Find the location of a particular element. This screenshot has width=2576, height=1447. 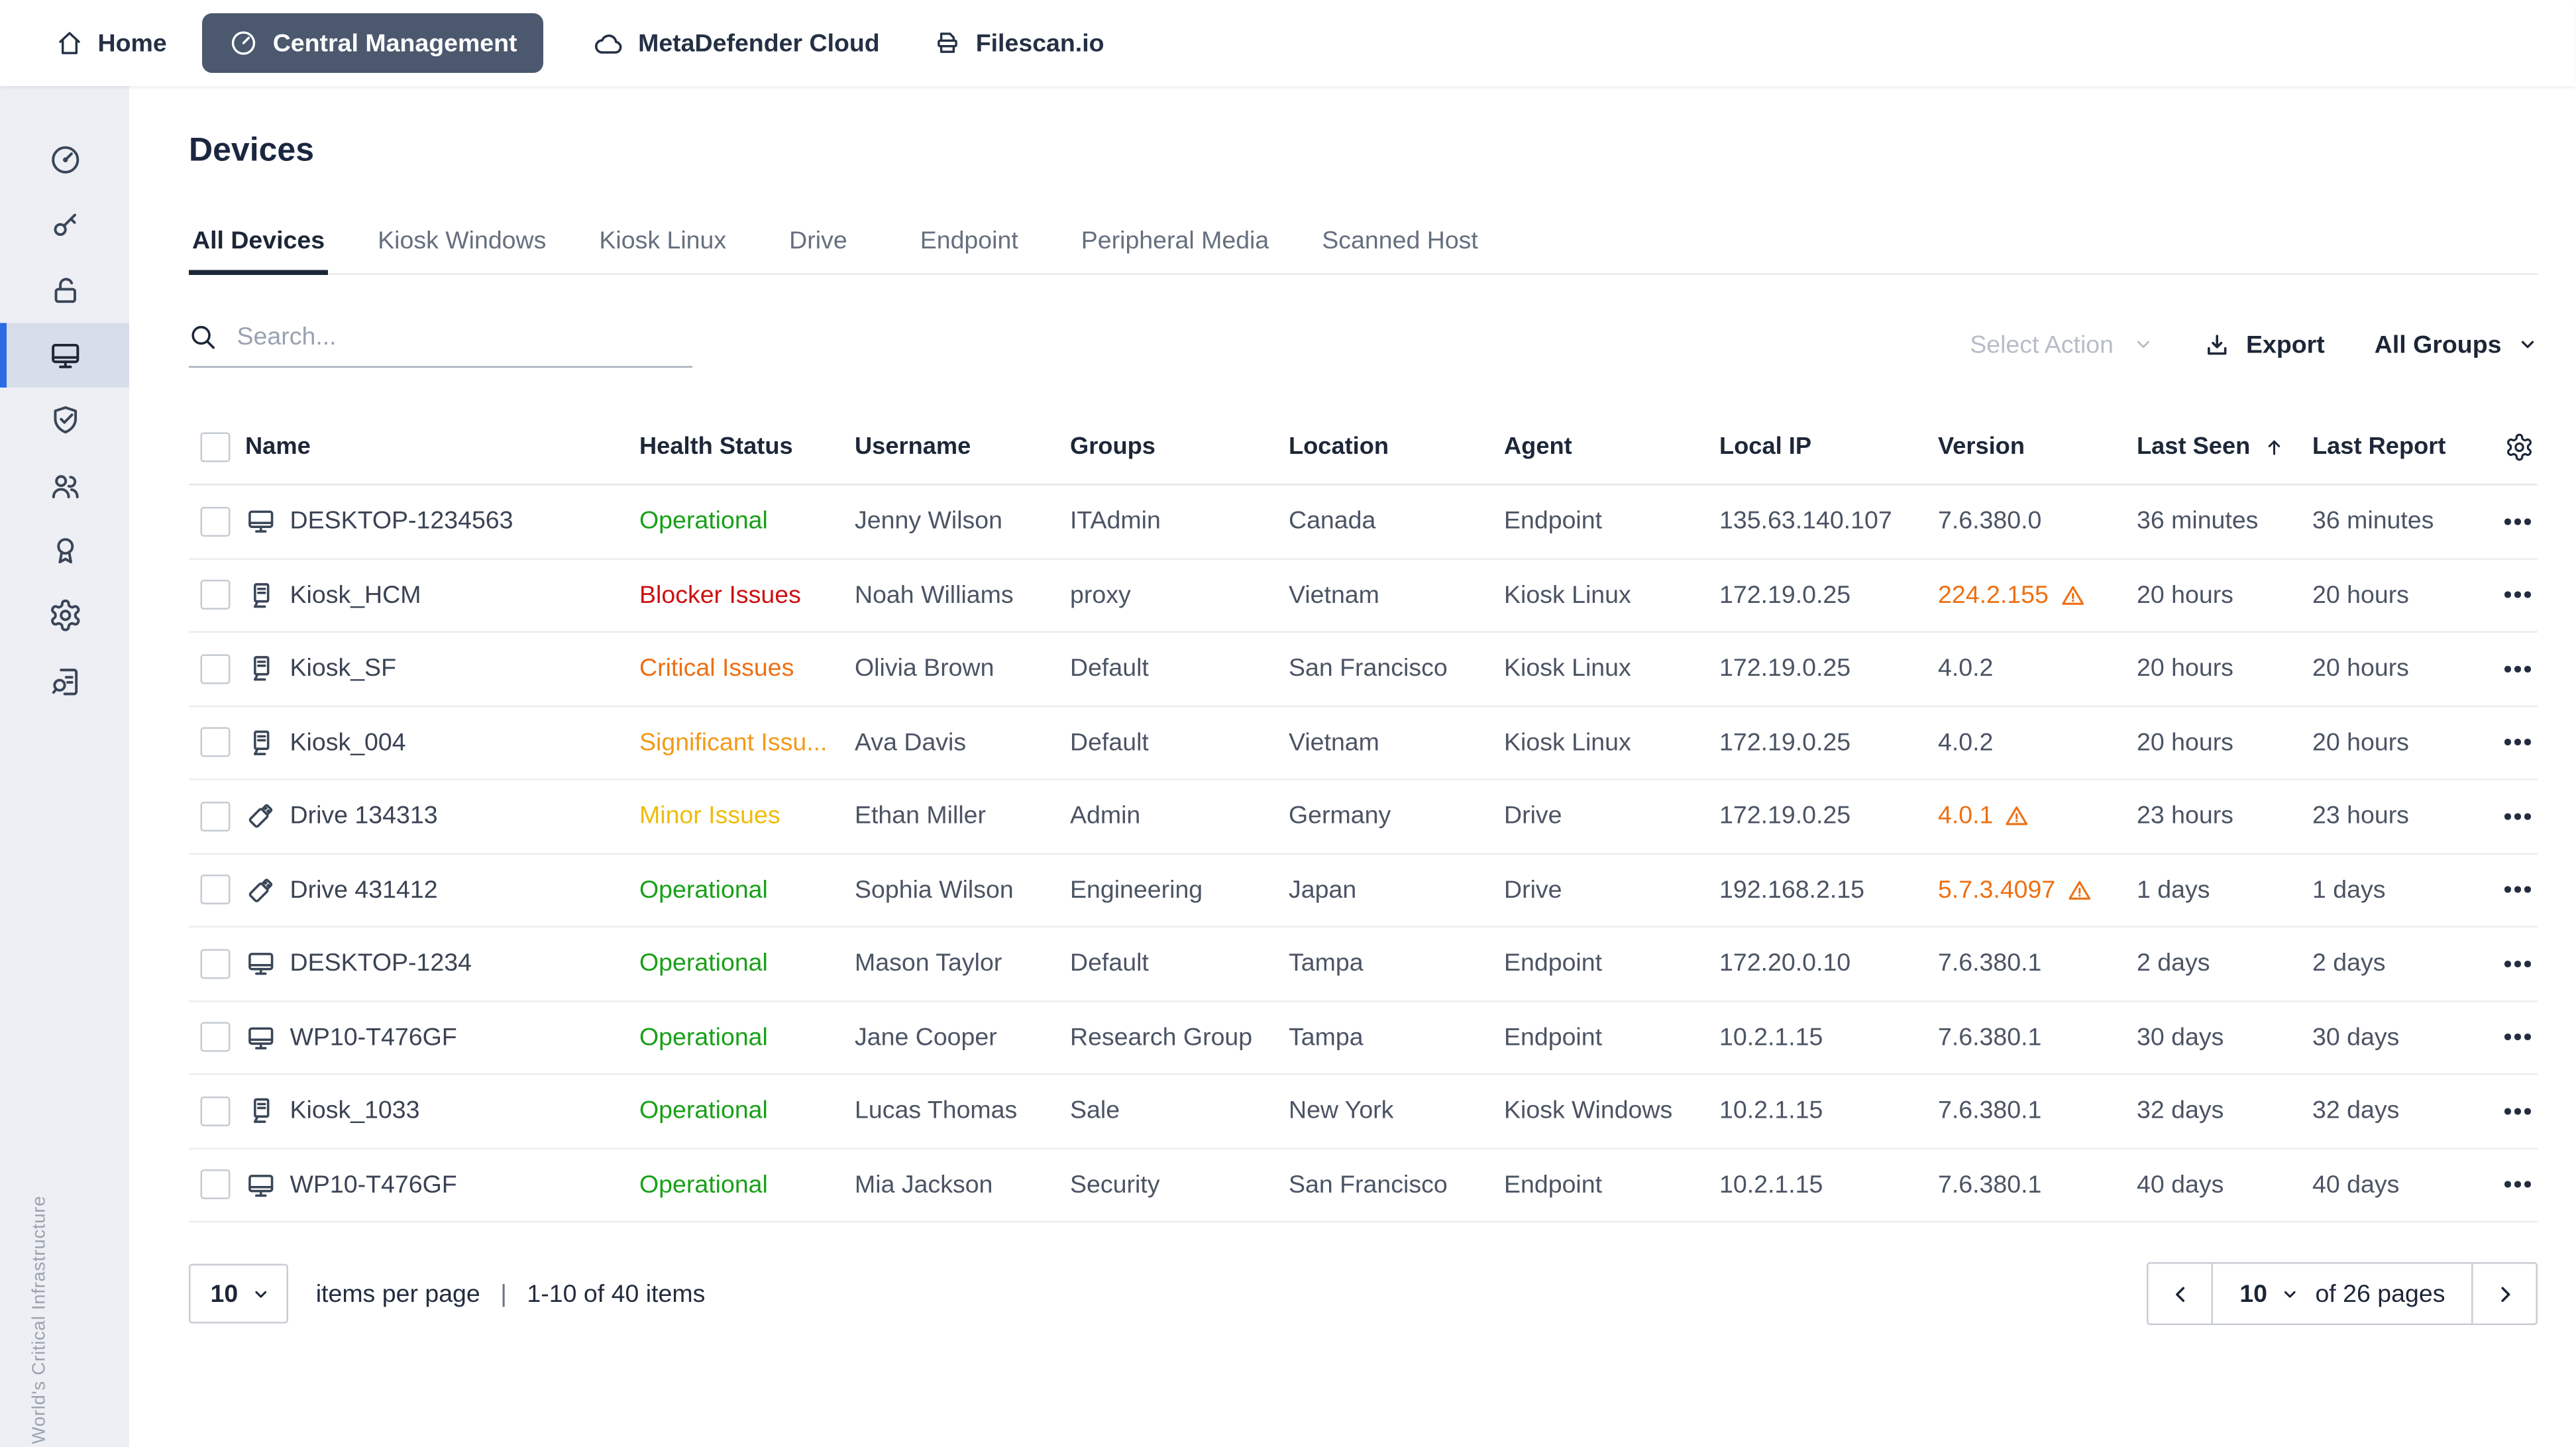

col-header-version: Version is located at coordinates (2037, 447).